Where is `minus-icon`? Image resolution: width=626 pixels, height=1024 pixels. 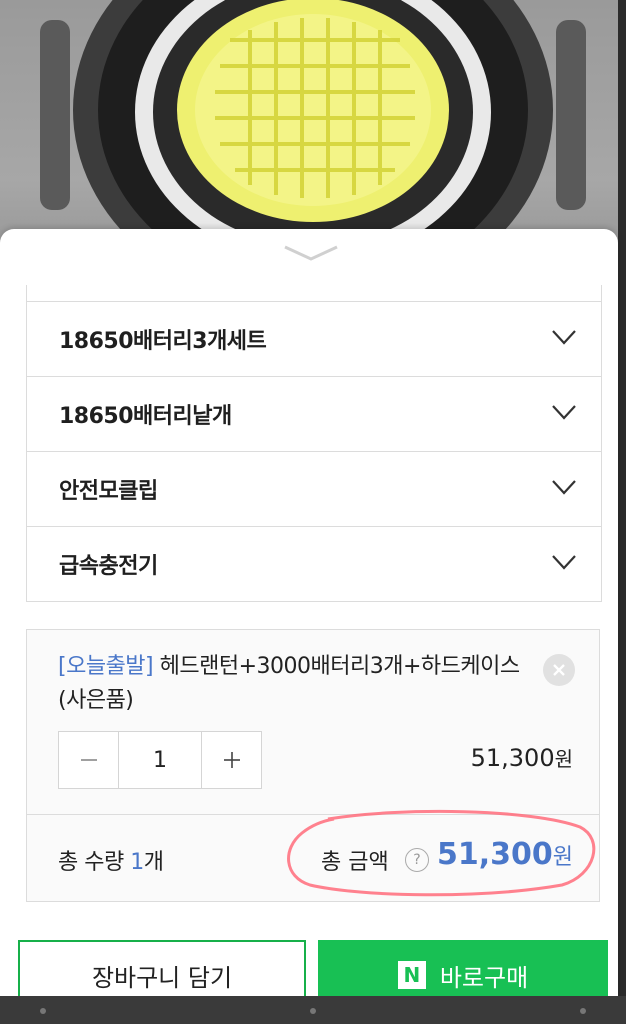 minus-icon is located at coordinates (88, 760).